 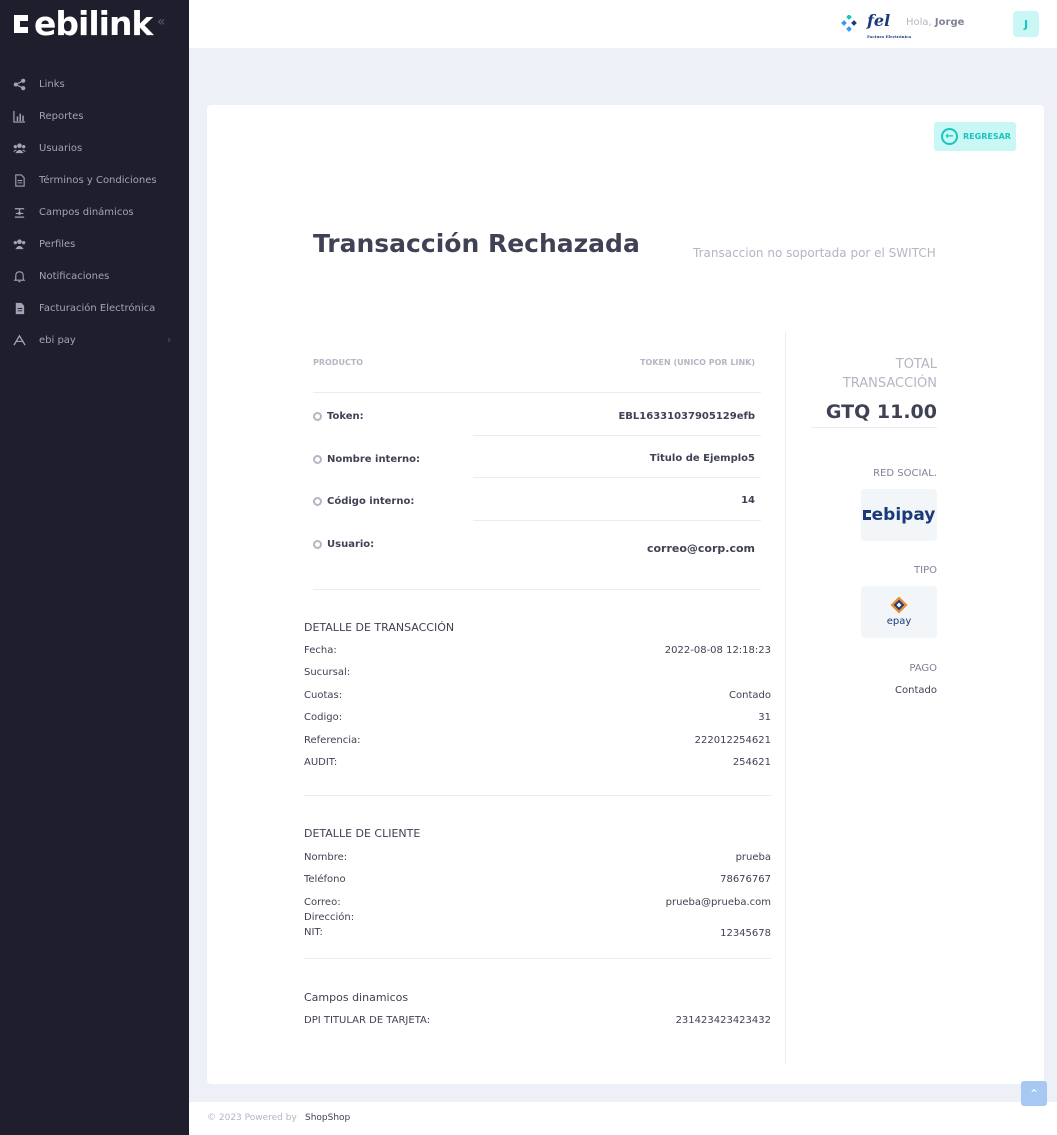 What do you see at coordinates (329, 917) in the screenshot?
I see `direccion-label: Dirección:` at bounding box center [329, 917].